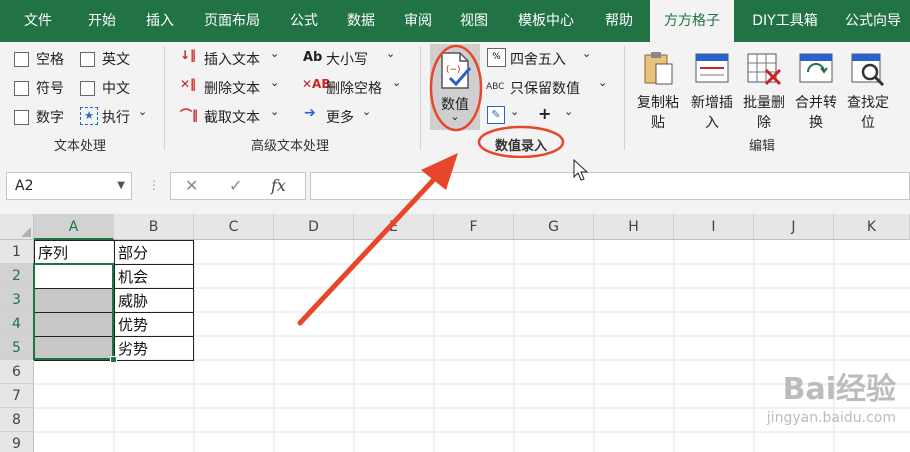 This screenshot has width=910, height=452. Describe the element at coordinates (619, 21) in the screenshot. I see `tab-help: 帮助` at that location.